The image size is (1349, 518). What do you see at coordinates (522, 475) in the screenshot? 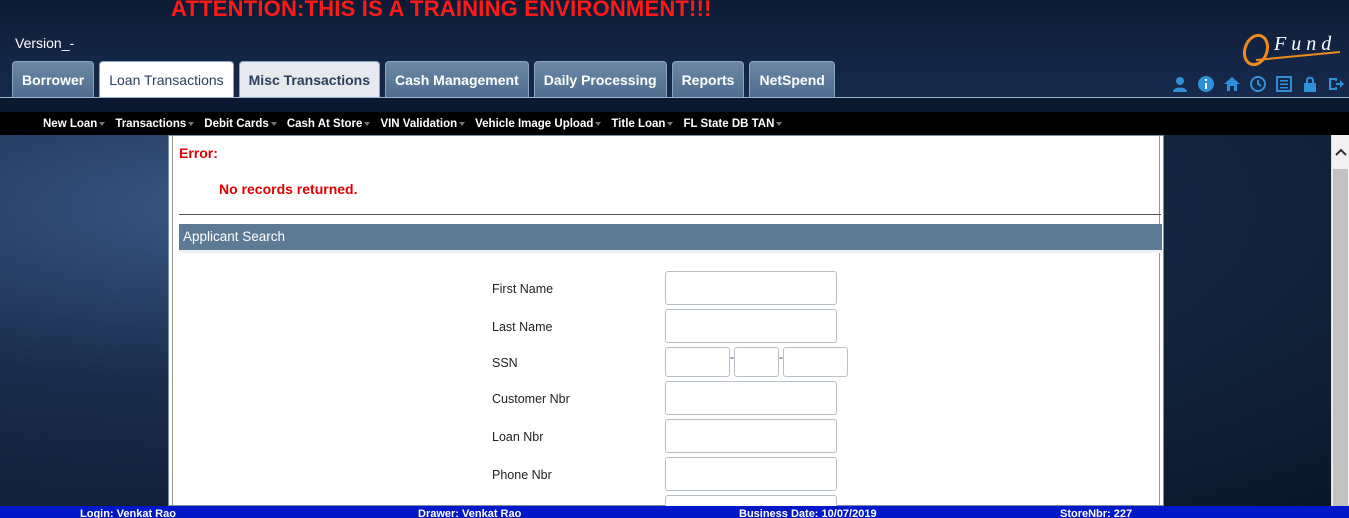
I see `phone-nbr-label: Phone Nbr` at bounding box center [522, 475].